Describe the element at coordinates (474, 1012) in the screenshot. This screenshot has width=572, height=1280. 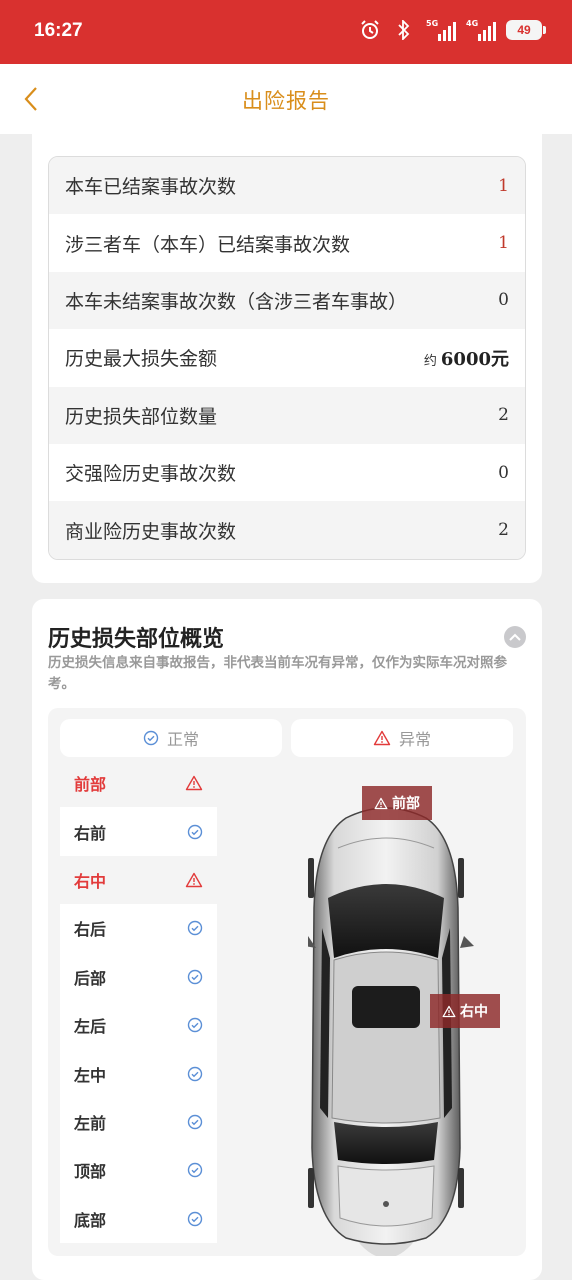
I see `car-tag-label: 右中` at that location.